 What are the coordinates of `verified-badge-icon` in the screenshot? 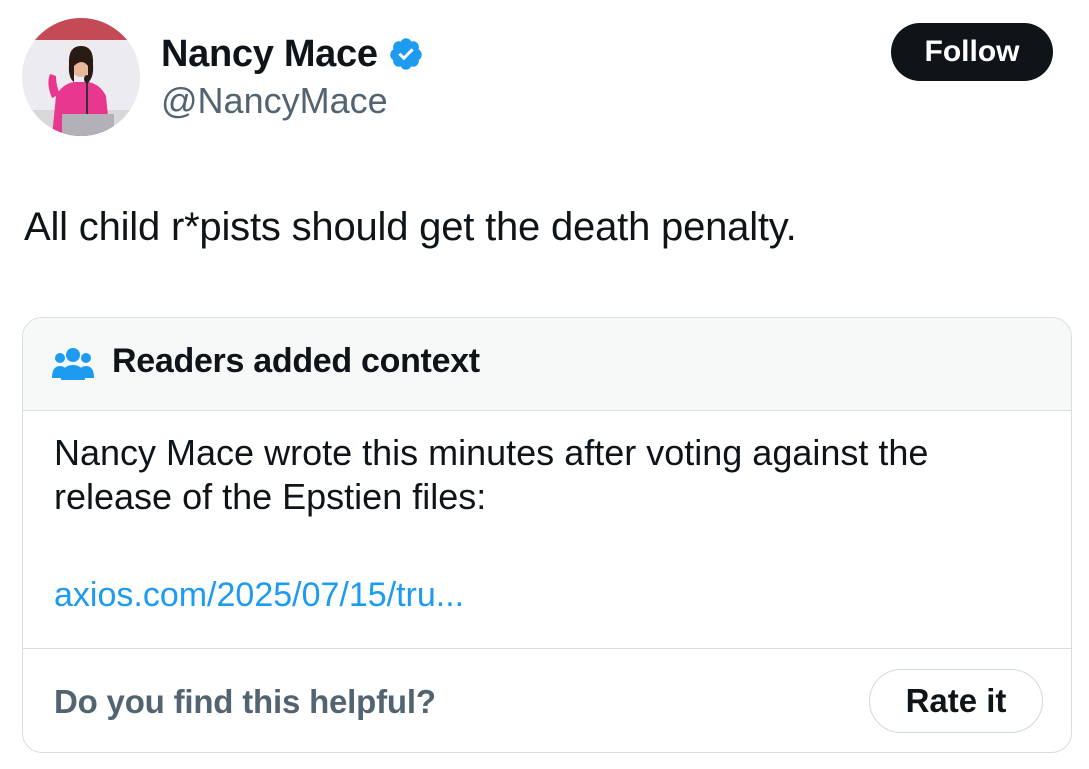 It's located at (406, 54).